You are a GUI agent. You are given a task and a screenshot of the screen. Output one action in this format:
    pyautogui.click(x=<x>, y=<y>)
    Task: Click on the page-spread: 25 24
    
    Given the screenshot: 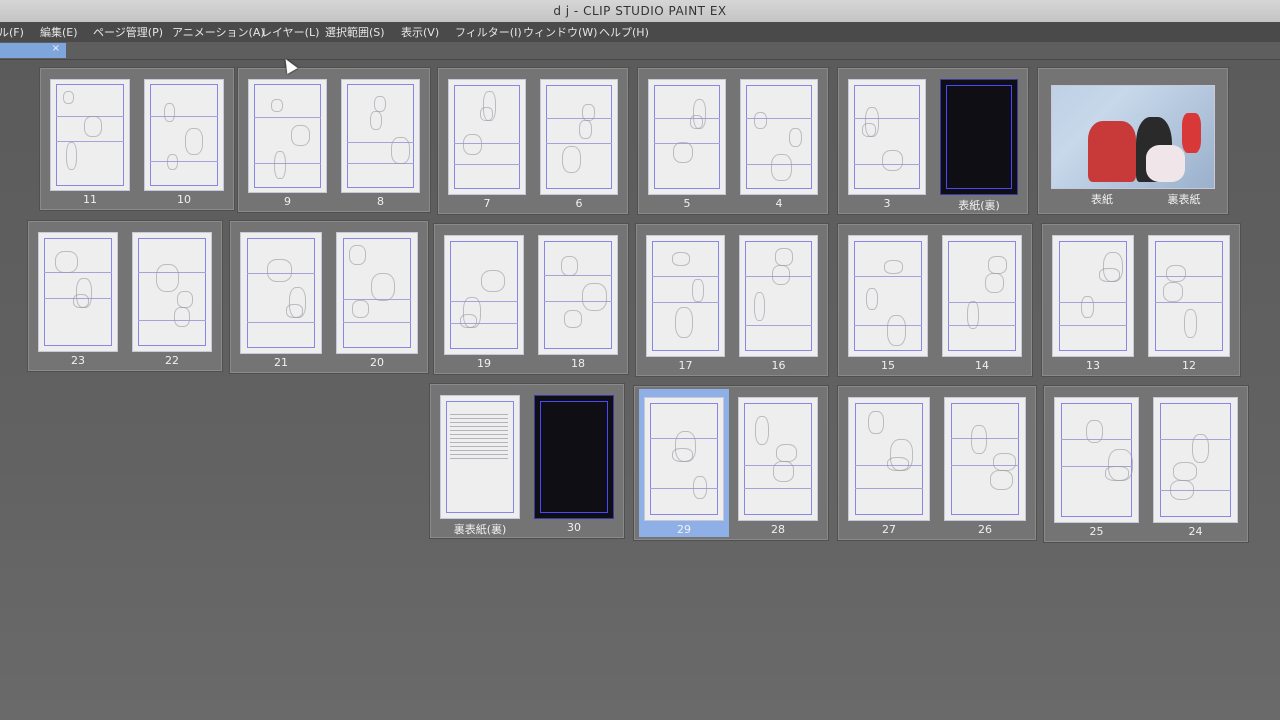 What is the action you would take?
    pyautogui.click(x=1146, y=464)
    